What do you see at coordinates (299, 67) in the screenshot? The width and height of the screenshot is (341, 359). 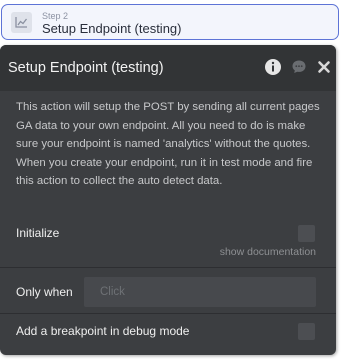 I see `comment-icon` at bounding box center [299, 67].